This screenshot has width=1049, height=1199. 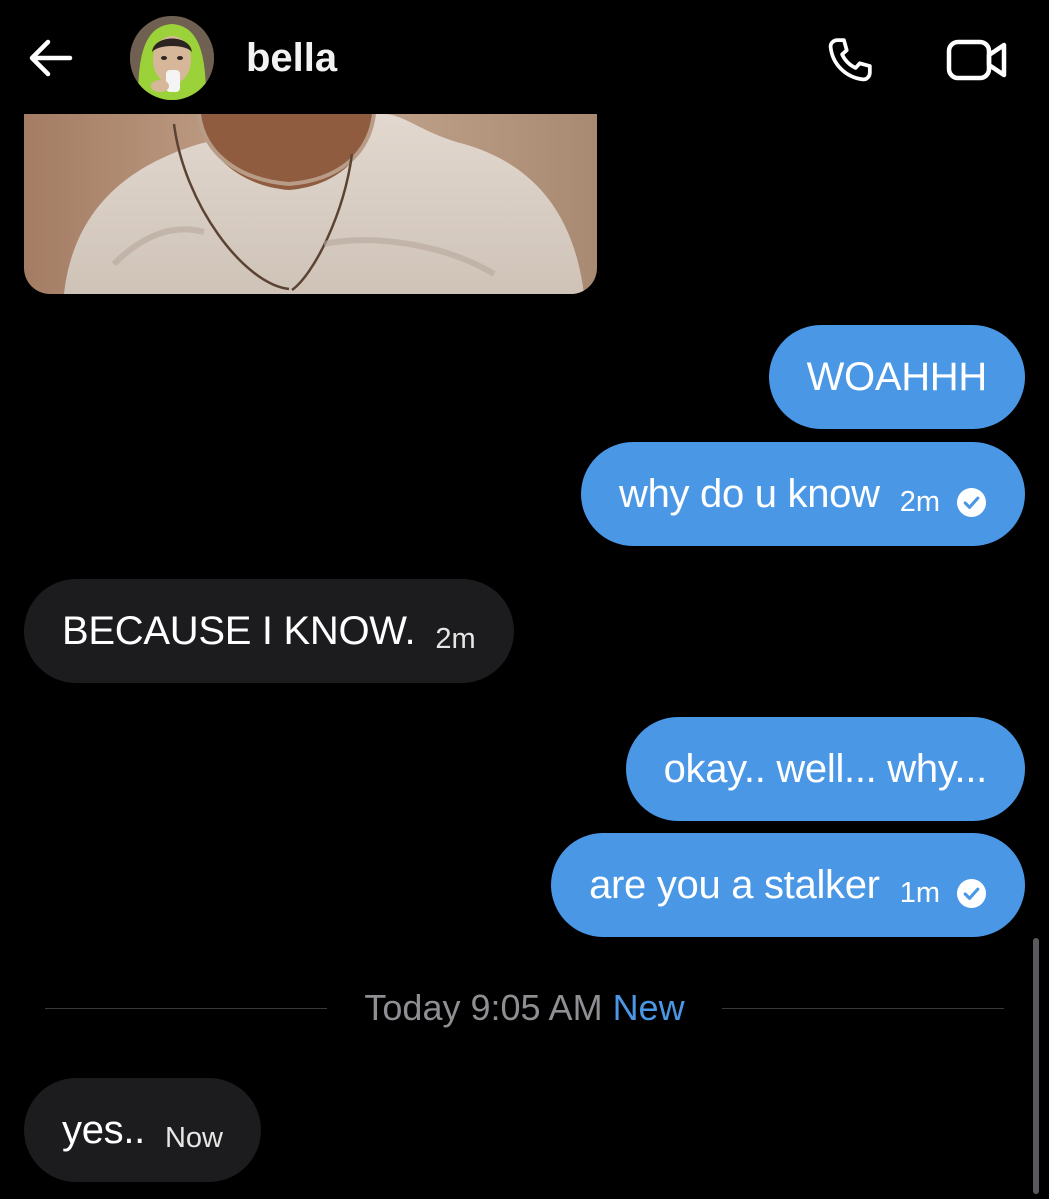 I want to click on image-message, so click(x=310, y=204).